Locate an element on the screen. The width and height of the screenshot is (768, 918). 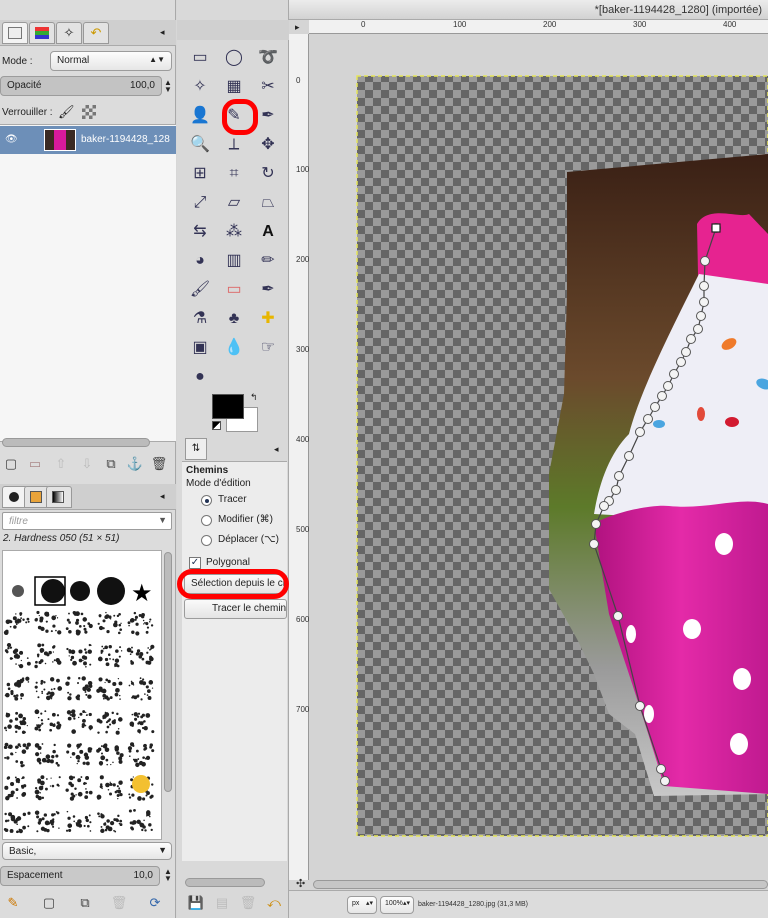
anchor-layer-icon: ⚓ is located at coordinates (135, 464).